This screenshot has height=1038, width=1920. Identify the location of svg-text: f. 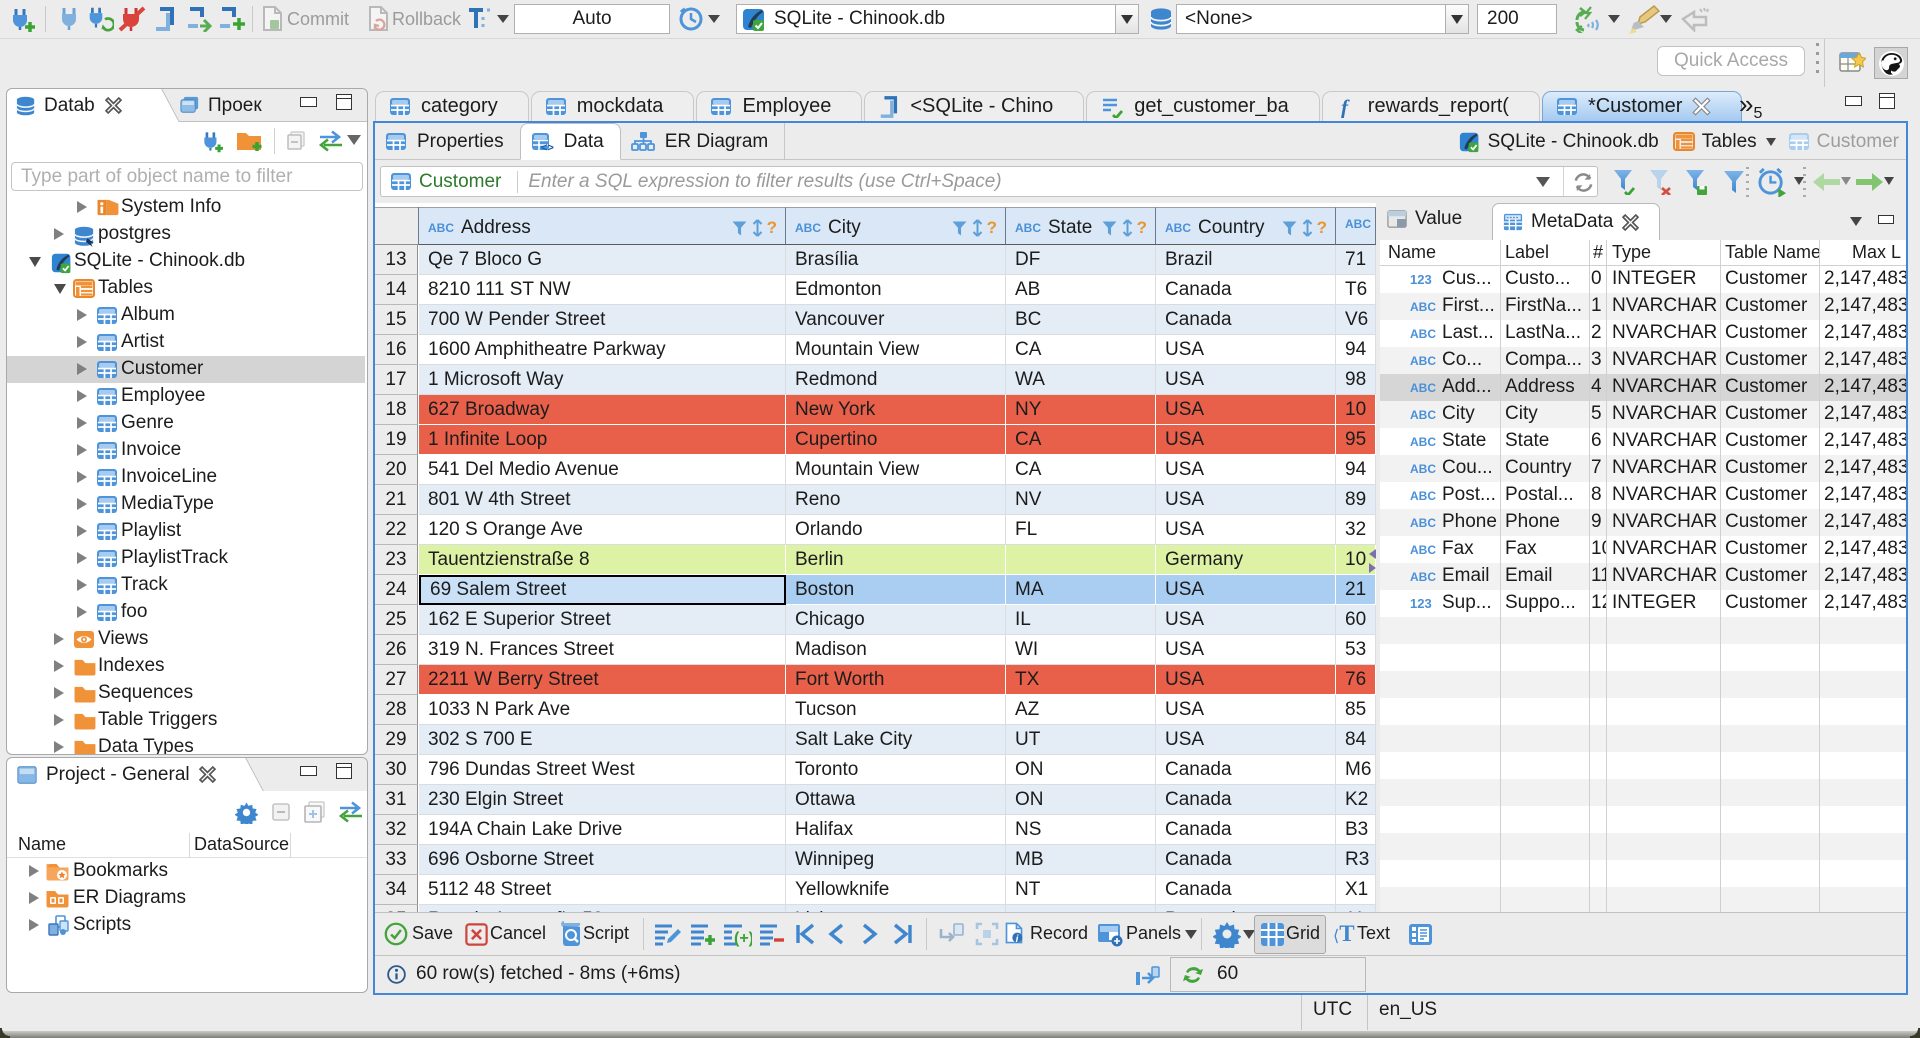
(1345, 107).